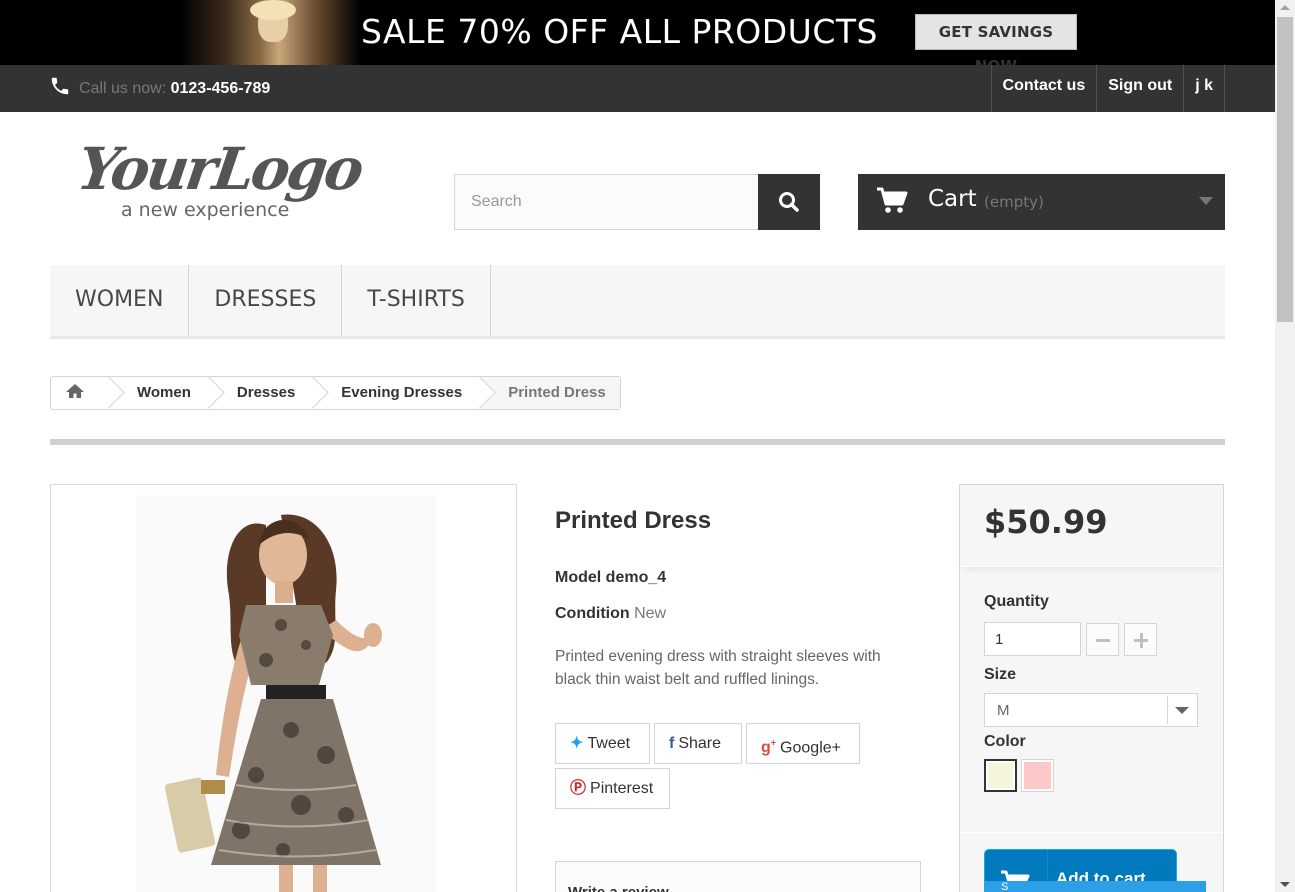 This screenshot has width=1295, height=892. I want to click on breadcrumb-dresses: Dresses, so click(261, 393).